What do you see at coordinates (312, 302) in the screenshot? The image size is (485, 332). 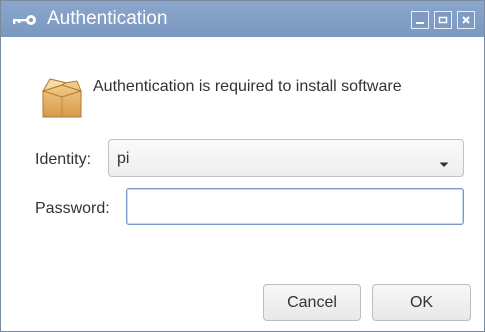 I see `cancel-button: Cancel` at bounding box center [312, 302].